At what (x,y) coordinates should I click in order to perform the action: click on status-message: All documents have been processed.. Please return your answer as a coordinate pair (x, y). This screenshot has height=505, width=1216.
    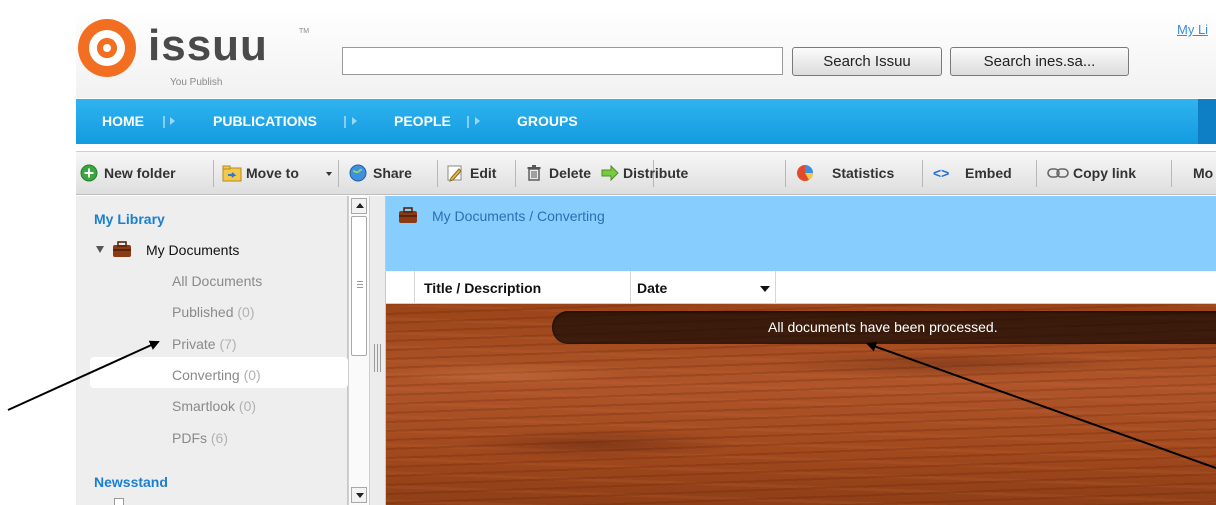
    Looking at the image, I should click on (883, 327).